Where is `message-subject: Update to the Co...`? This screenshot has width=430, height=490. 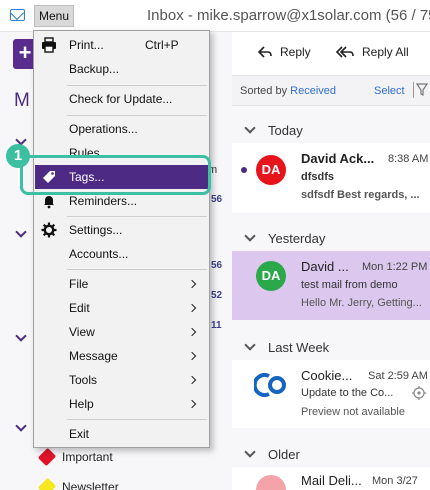
message-subject: Update to the Co... is located at coordinates (347, 393).